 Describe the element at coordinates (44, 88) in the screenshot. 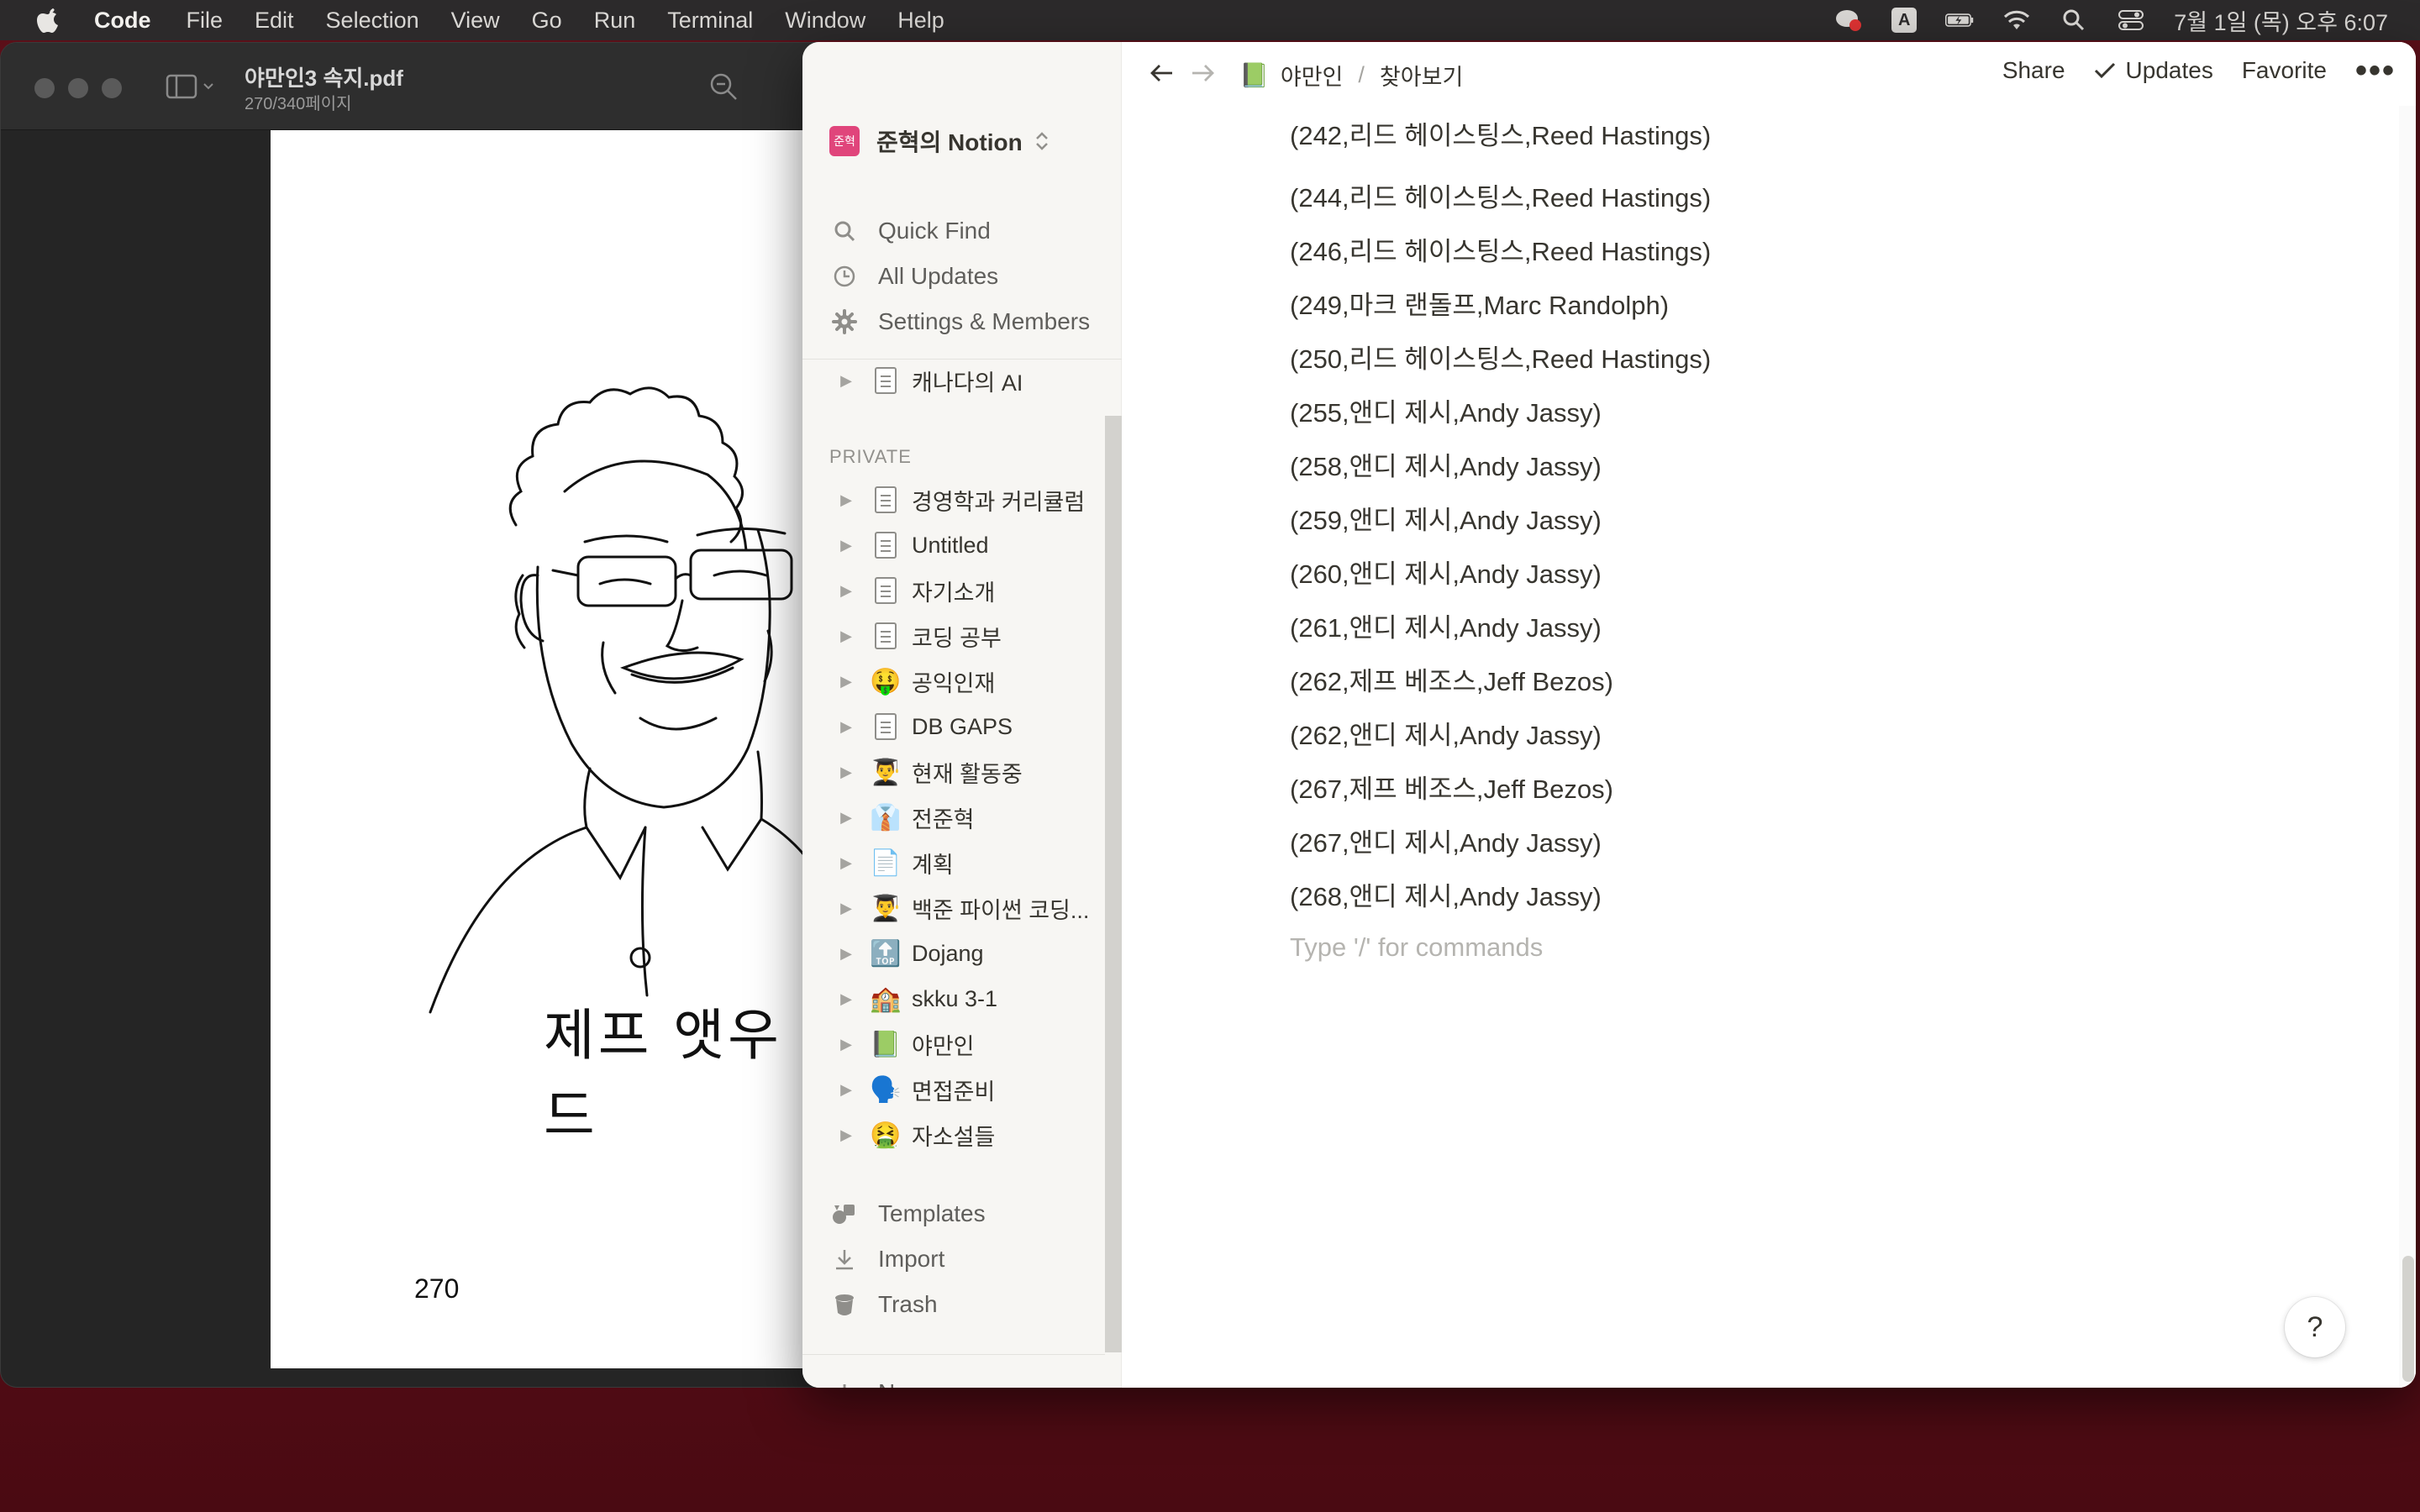

I see `close-window-button` at that location.